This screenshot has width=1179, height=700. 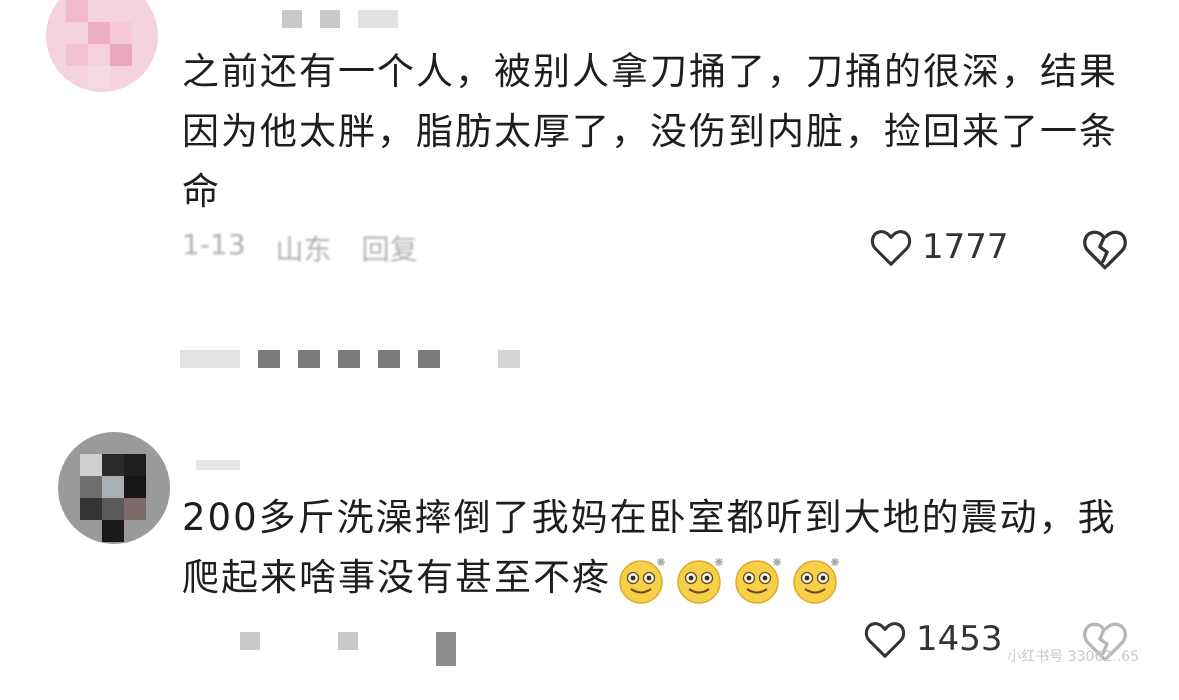 What do you see at coordinates (965, 247) in the screenshot?
I see `like-count: 1777` at bounding box center [965, 247].